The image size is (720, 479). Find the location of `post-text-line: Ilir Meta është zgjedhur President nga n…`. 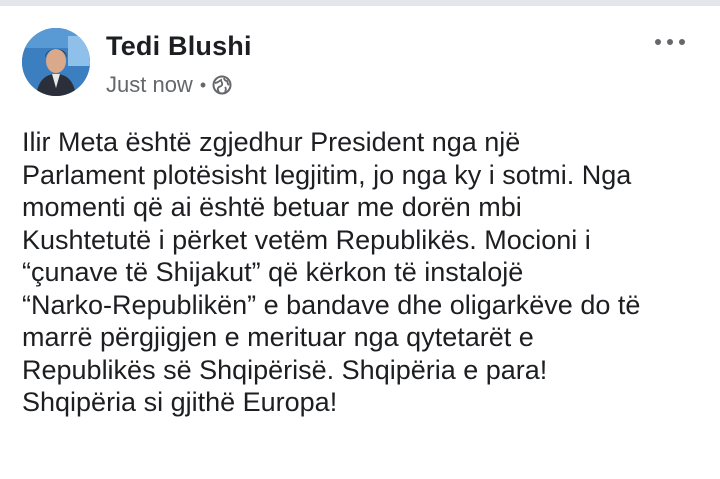

post-text-line: Ilir Meta është zgjedhur President nga n… is located at coordinates (271, 142).